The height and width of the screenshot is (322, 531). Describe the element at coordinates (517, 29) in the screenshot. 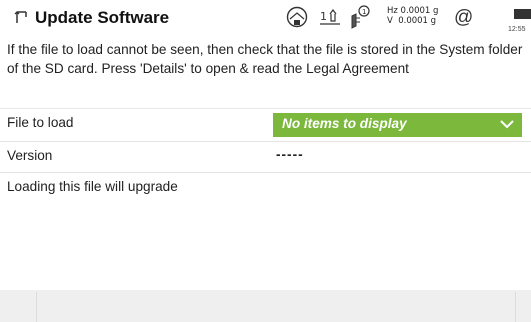

I see `battery-time: 12:55` at that location.